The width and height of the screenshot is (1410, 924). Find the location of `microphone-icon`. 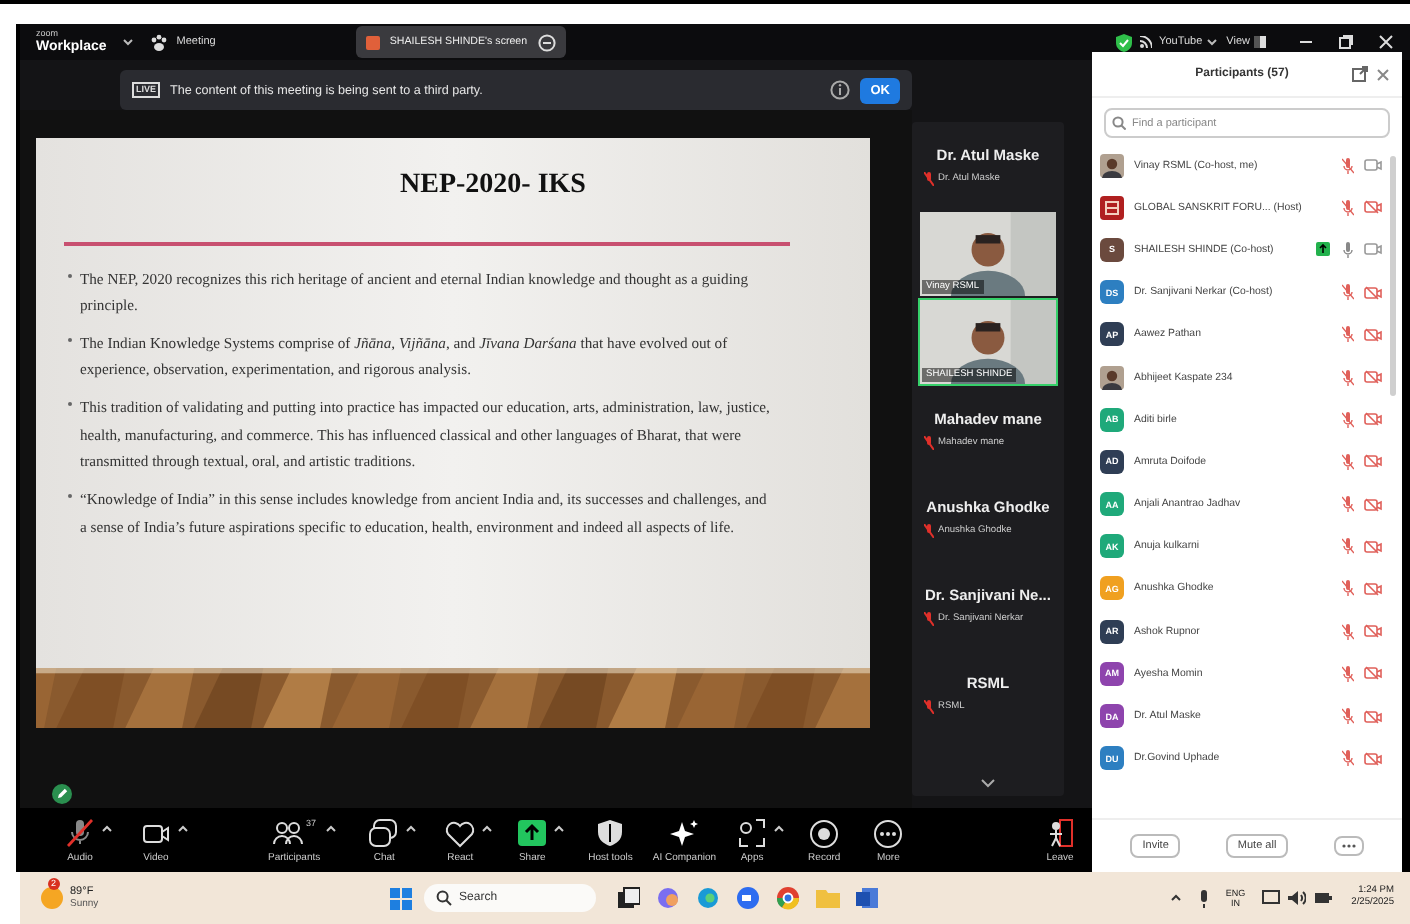

microphone-icon is located at coordinates (1203, 898).